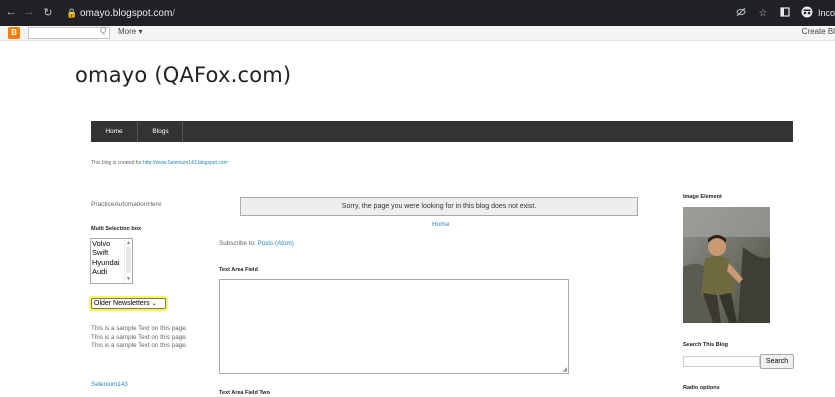 The image size is (835, 397). Describe the element at coordinates (276, 243) in the screenshot. I see `posts-atom-link: Posts (Atom)` at that location.